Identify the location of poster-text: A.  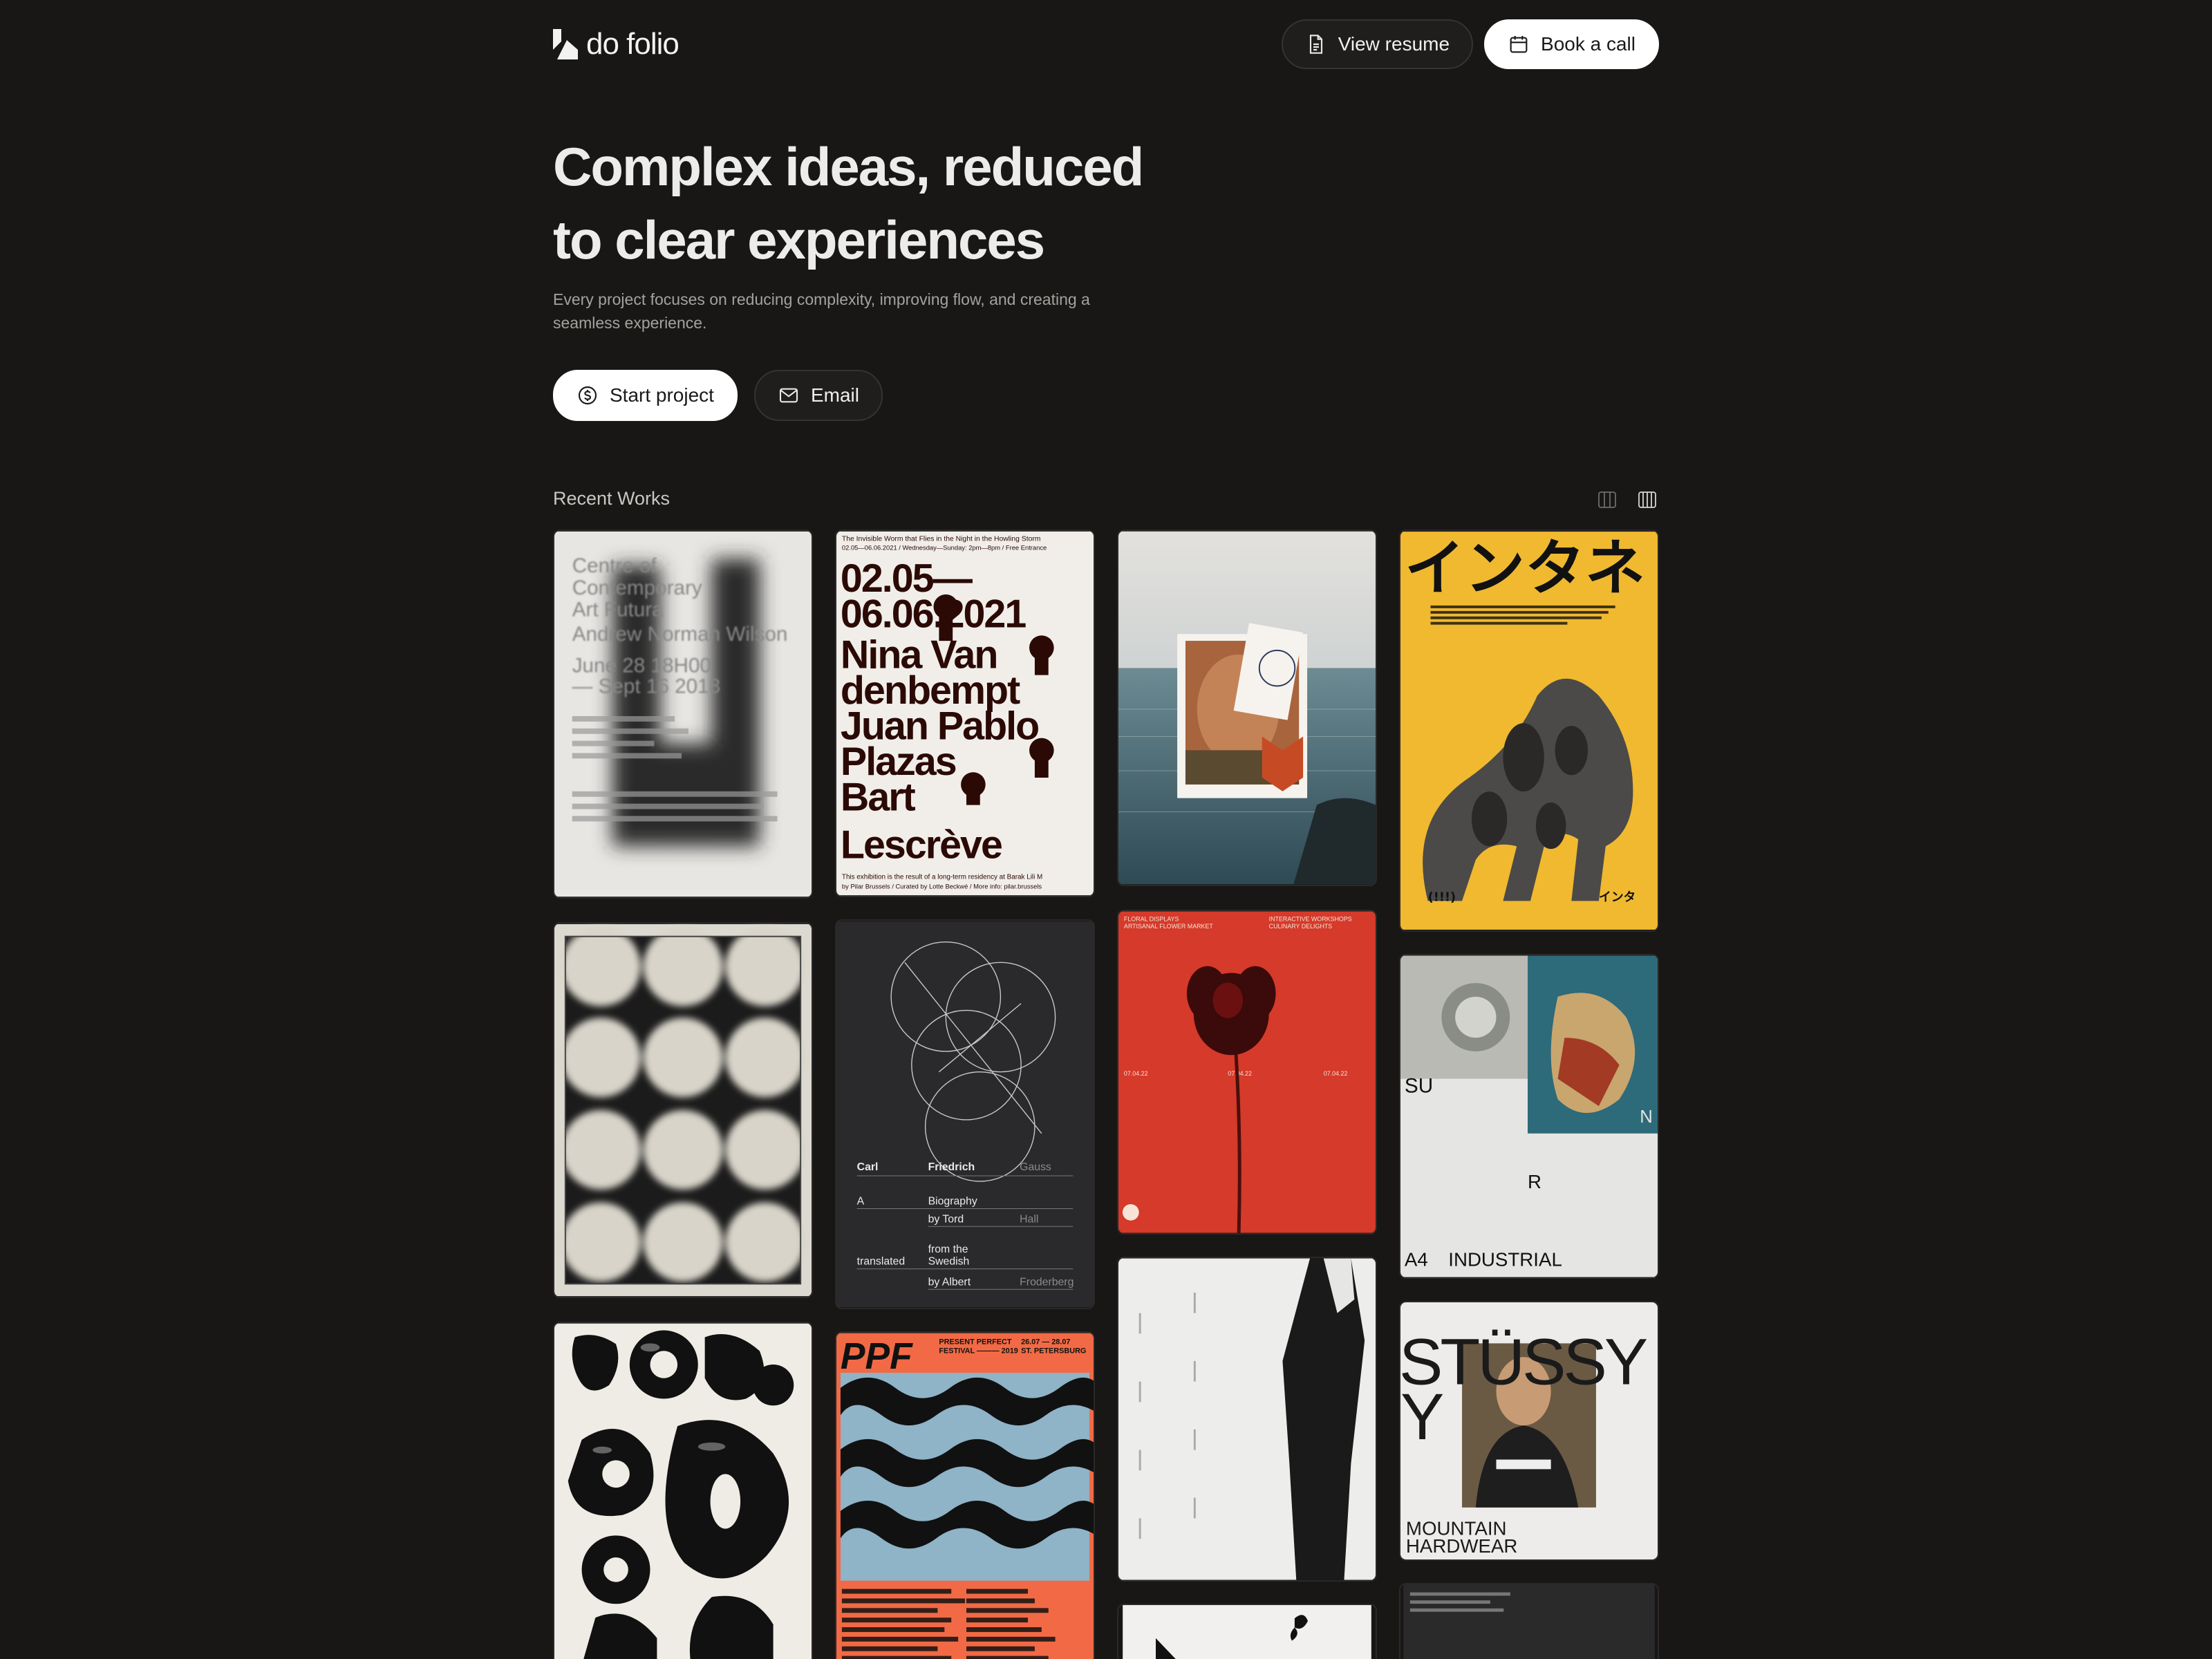
(861, 1202).